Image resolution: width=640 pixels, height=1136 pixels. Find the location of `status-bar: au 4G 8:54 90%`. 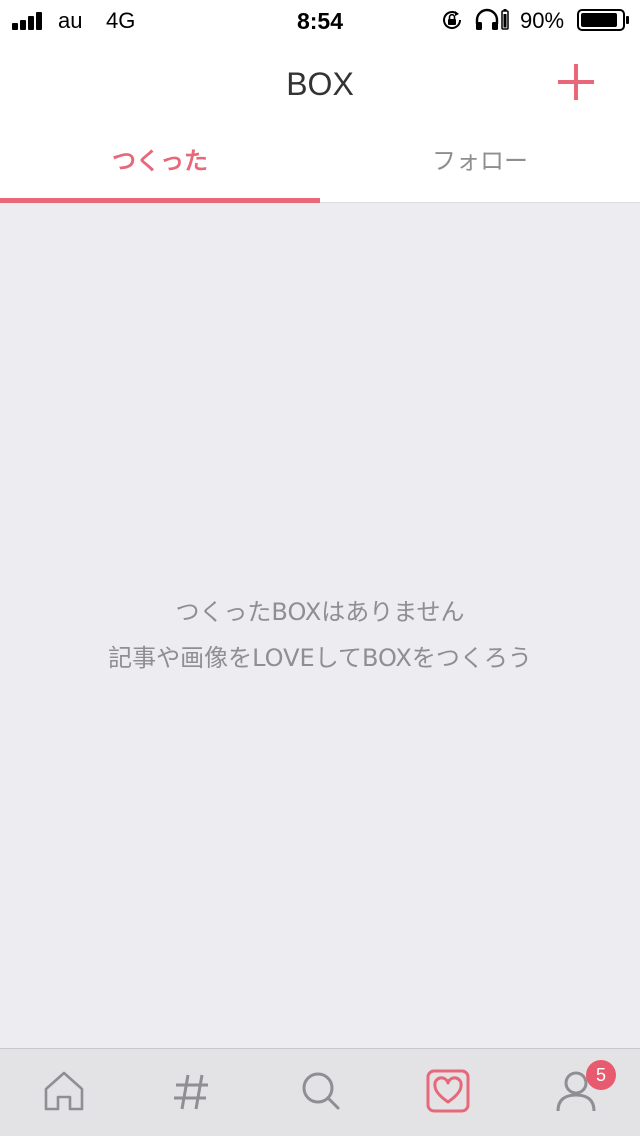

status-bar: au 4G 8:54 90% is located at coordinates (320, 20).